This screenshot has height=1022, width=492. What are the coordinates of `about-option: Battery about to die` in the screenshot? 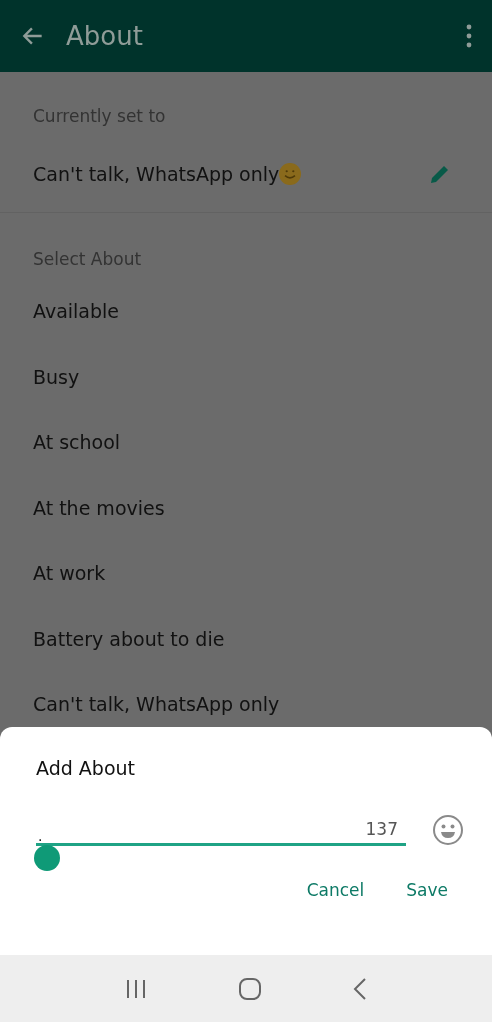 It's located at (246, 639).